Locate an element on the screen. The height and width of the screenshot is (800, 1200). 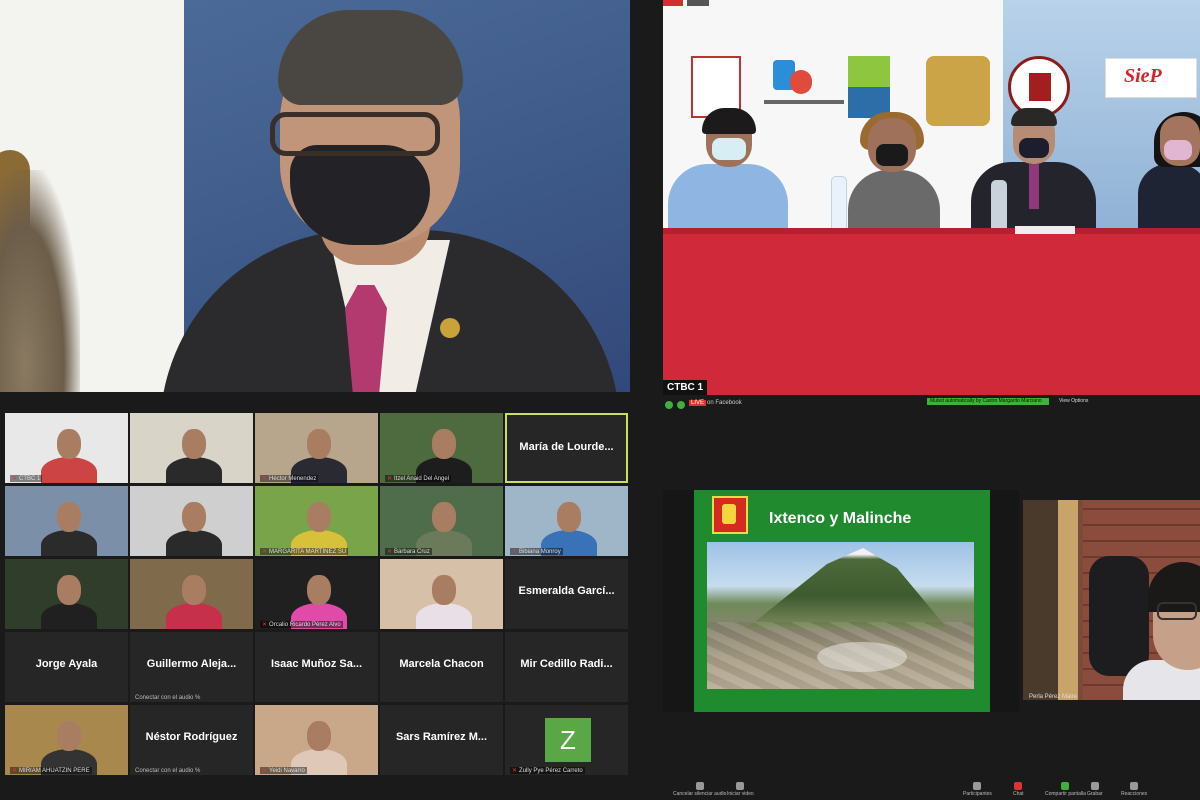
participant-tile: MARGARITA MARTINEZ SU is located at coordinates (316, 521).